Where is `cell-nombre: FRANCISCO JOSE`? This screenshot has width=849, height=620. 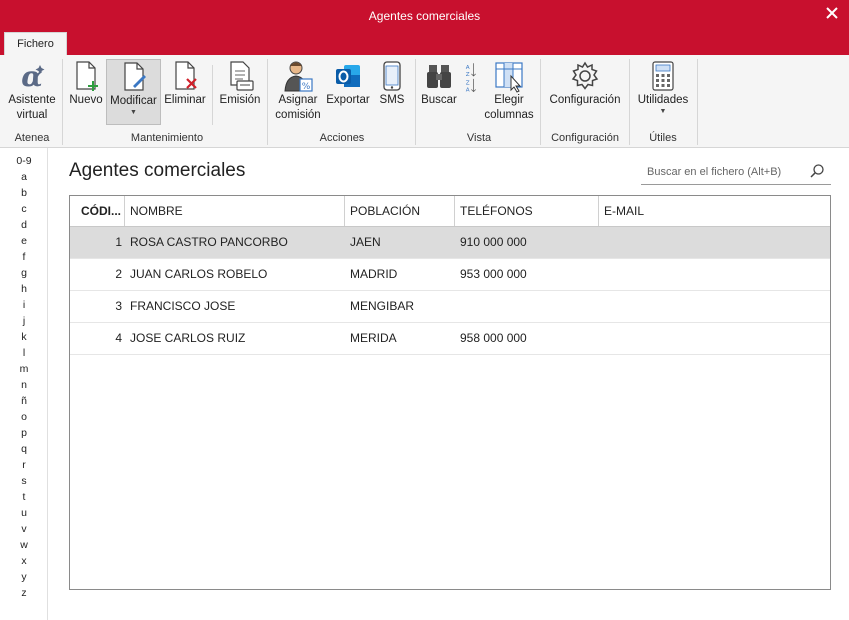
cell-nombre: FRANCISCO JOSE is located at coordinates (183, 306).